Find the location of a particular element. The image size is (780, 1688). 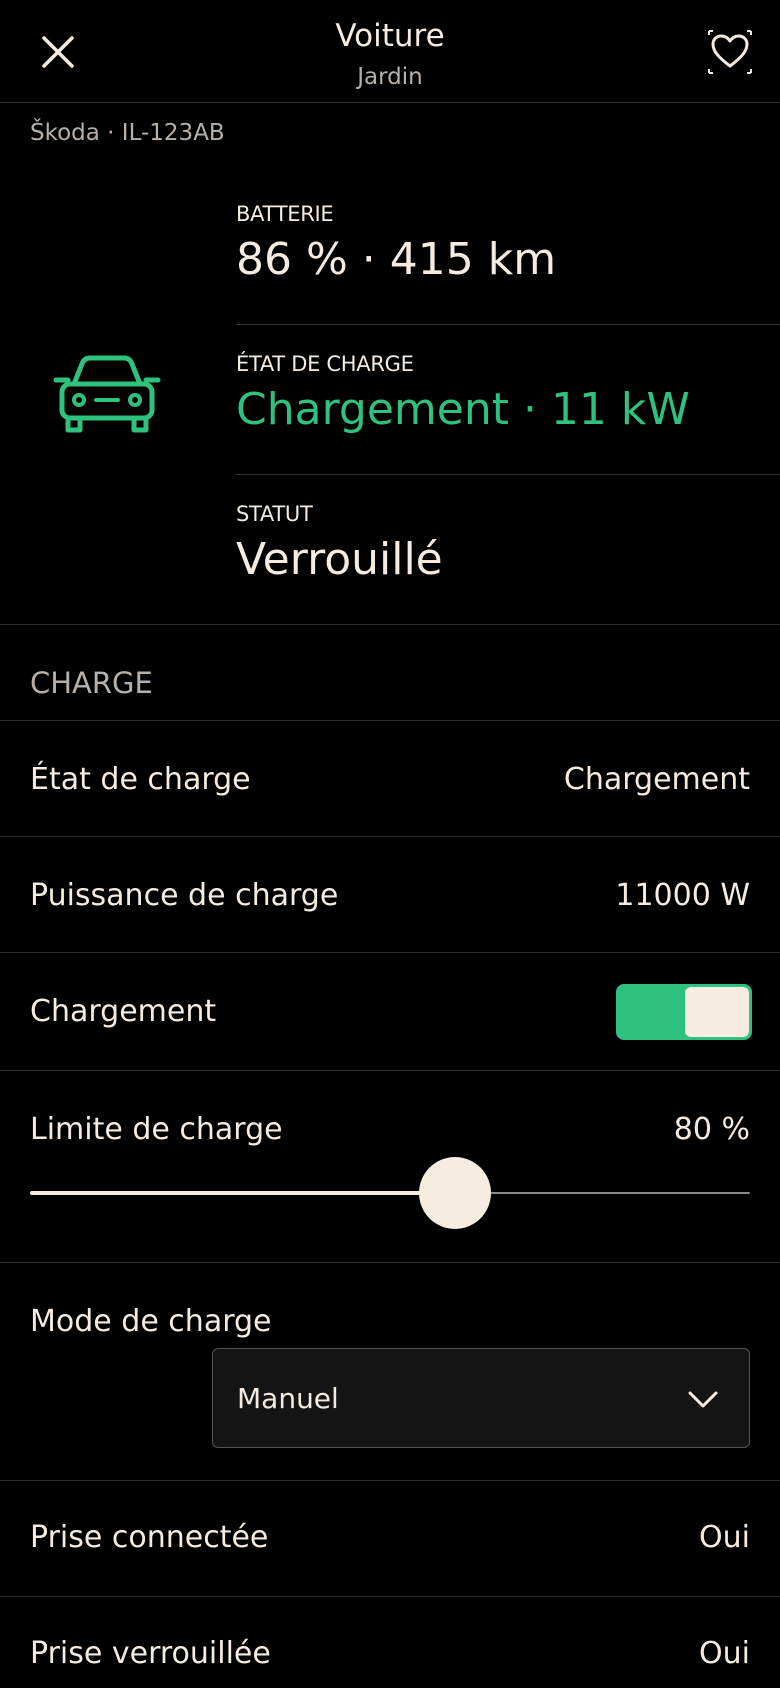

attribute-label: BATTERIE is located at coordinates (285, 214).